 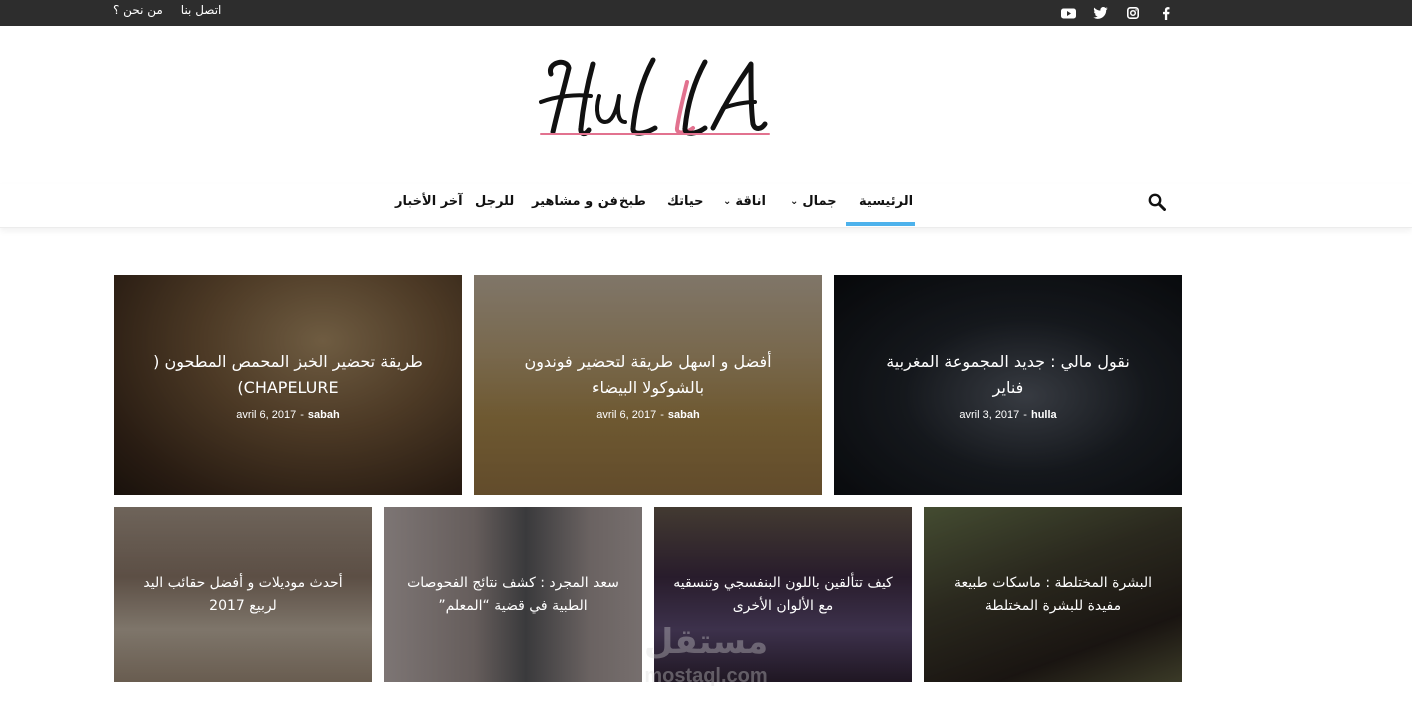 What do you see at coordinates (819, 201) in the screenshot?
I see `nav-label: جمال` at bounding box center [819, 201].